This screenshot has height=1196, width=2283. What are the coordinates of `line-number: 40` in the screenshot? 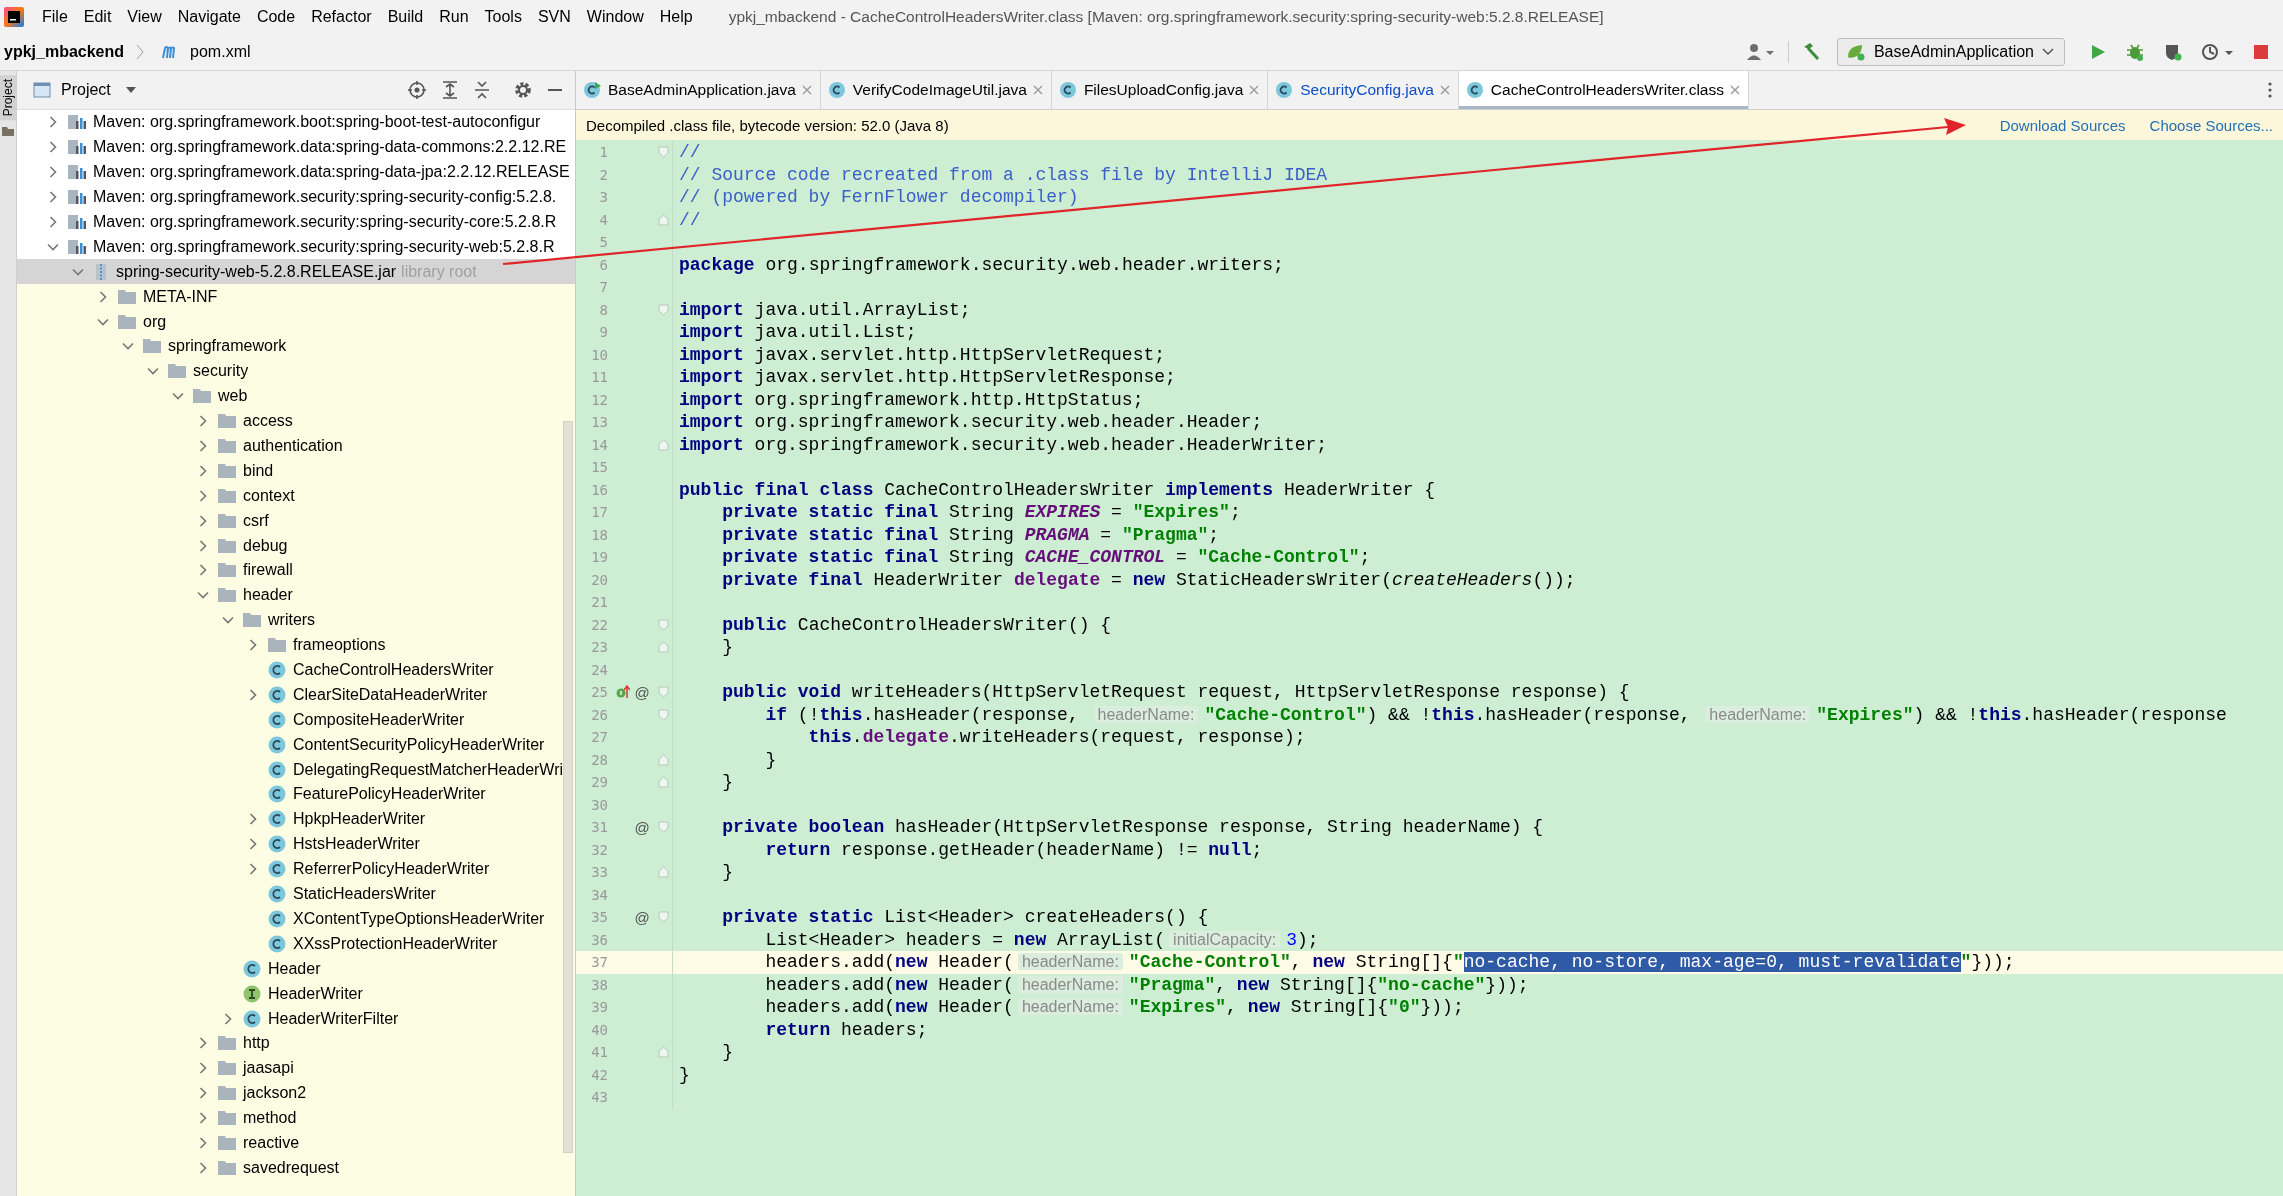 It's located at (599, 1029).